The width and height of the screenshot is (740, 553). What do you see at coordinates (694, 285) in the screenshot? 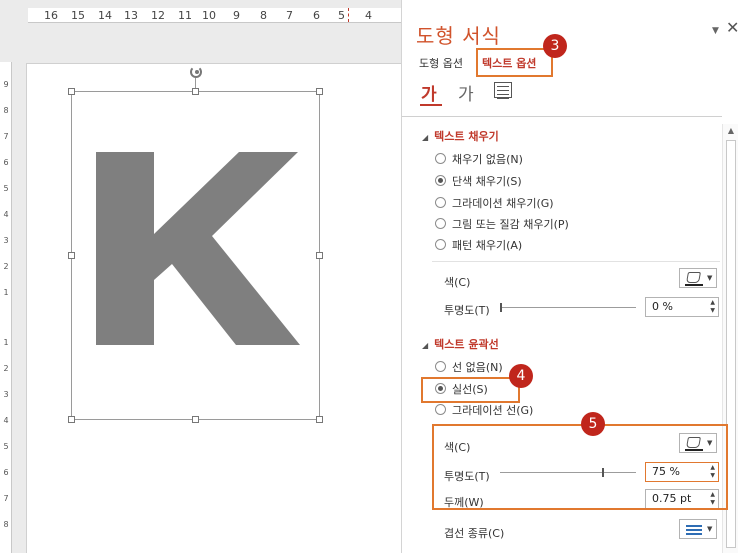
I see `color-swatch-bar` at bounding box center [694, 285].